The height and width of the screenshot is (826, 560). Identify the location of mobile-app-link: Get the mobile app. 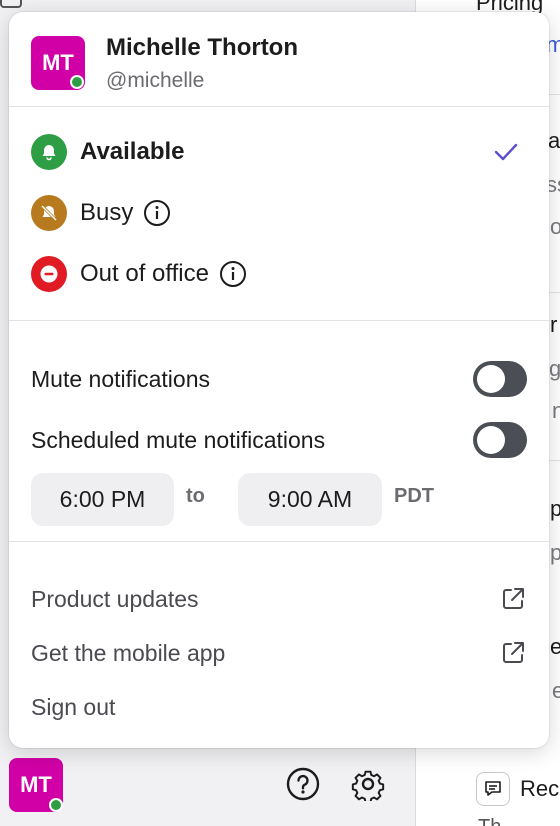
(279, 653).